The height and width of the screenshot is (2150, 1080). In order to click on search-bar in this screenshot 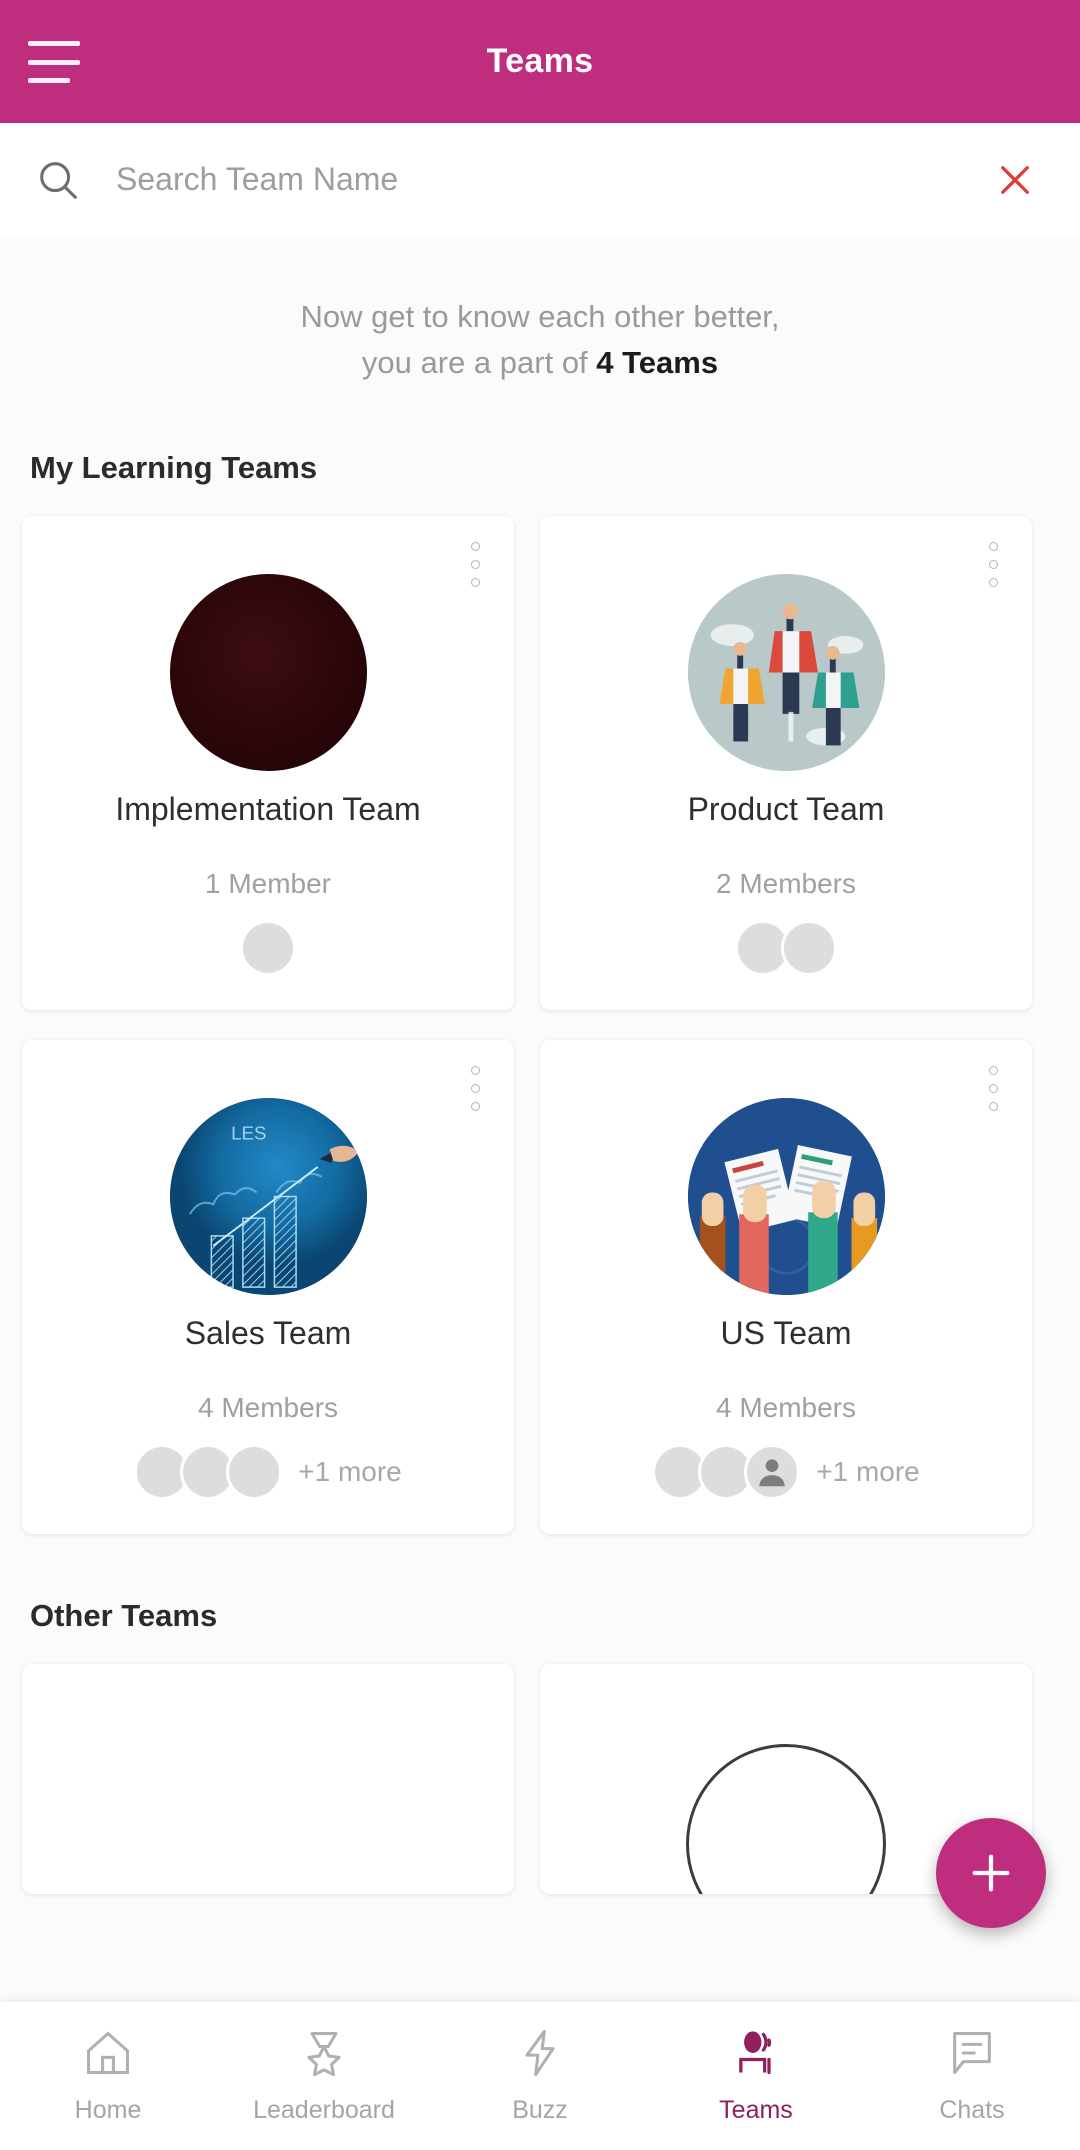, I will do `click(540, 179)`.